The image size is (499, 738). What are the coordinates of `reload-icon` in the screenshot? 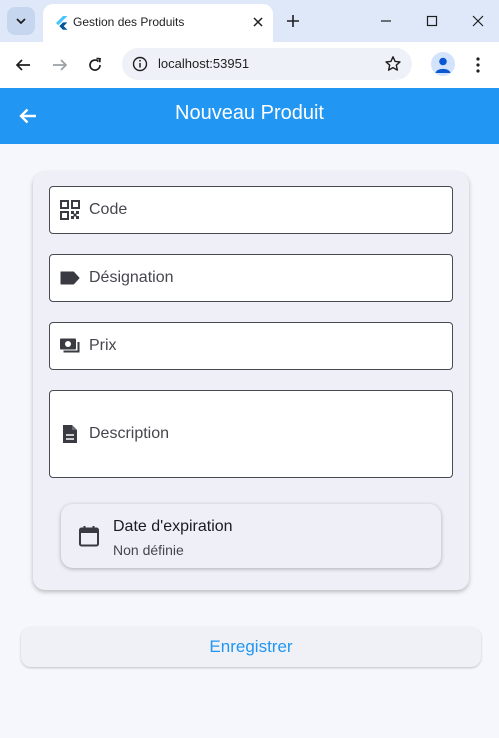 It's located at (95, 64).